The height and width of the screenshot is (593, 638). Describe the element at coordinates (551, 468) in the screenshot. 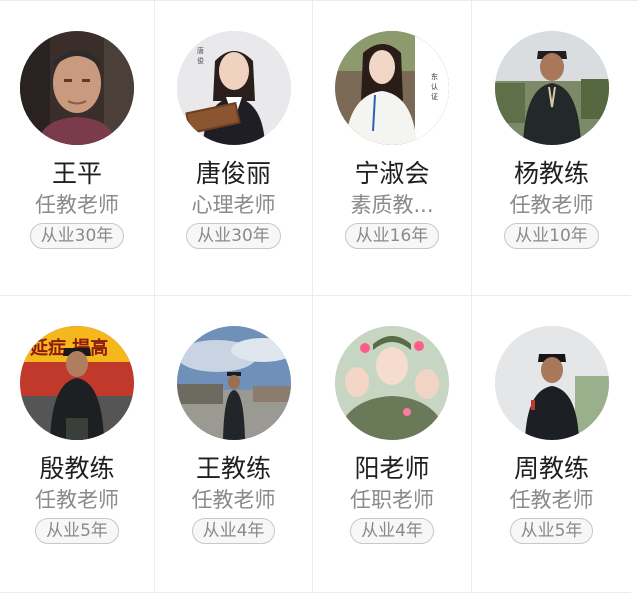

I see `teacher-name: 周教练` at that location.